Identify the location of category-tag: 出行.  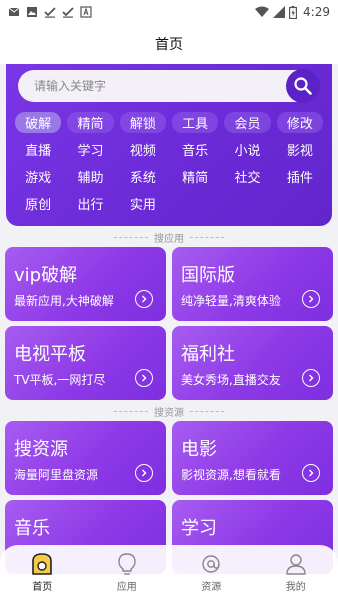
(90, 203).